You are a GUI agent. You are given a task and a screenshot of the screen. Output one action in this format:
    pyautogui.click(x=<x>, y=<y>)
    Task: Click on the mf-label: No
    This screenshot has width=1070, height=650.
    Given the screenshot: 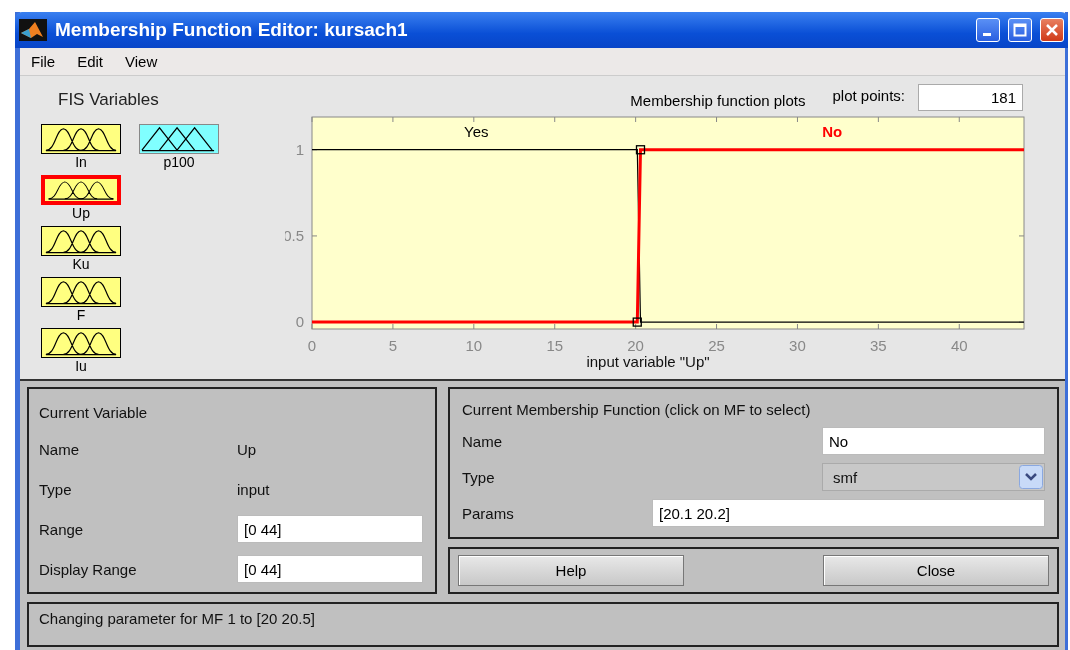 What is the action you would take?
    pyautogui.click(x=832, y=131)
    